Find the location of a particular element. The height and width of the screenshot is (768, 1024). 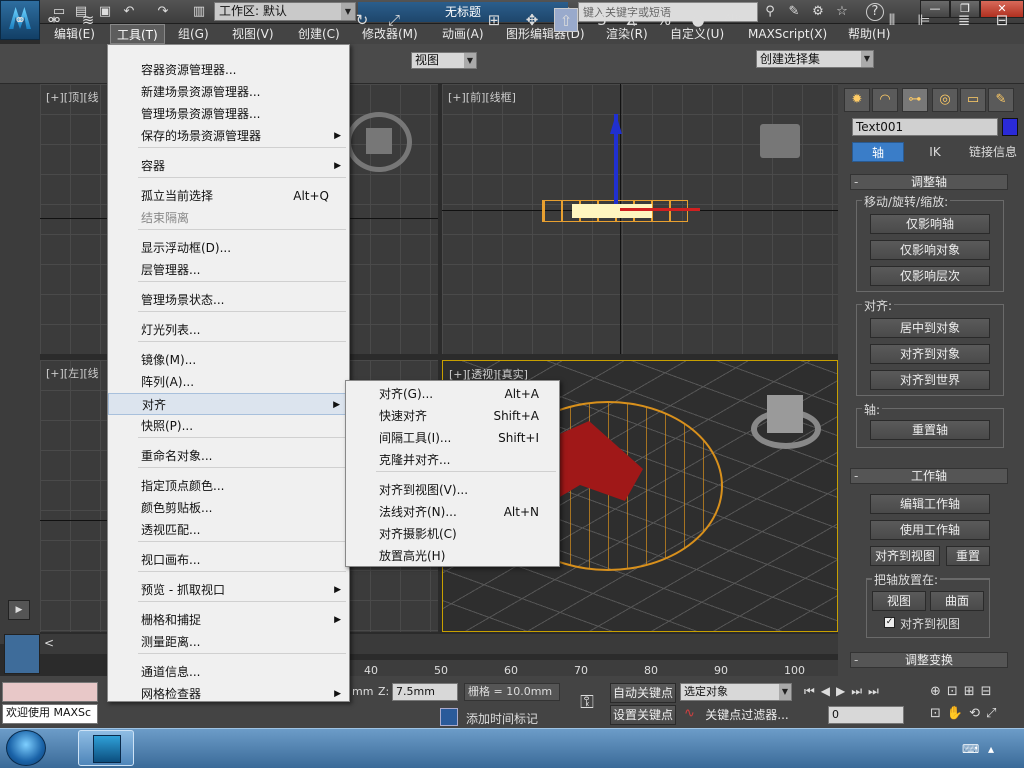

display-tab-icon: ▭ is located at coordinates (973, 100).